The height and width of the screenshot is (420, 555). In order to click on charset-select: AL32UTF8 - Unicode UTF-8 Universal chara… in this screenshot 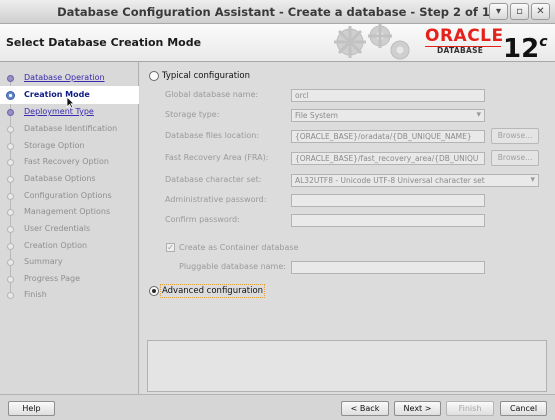, I will do `click(415, 180)`.